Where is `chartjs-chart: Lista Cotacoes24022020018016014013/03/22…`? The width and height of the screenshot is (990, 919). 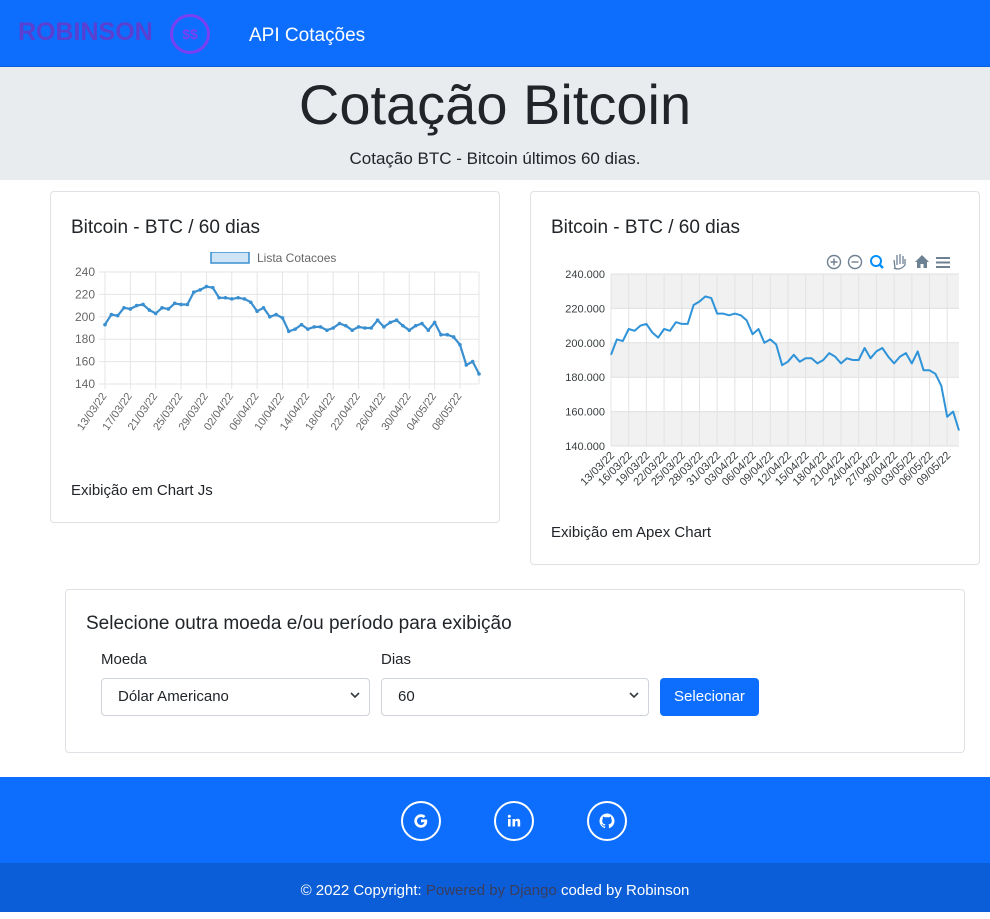
chartjs-chart: Lista Cotacoes24022020018016014013/03/22… is located at coordinates (278, 342).